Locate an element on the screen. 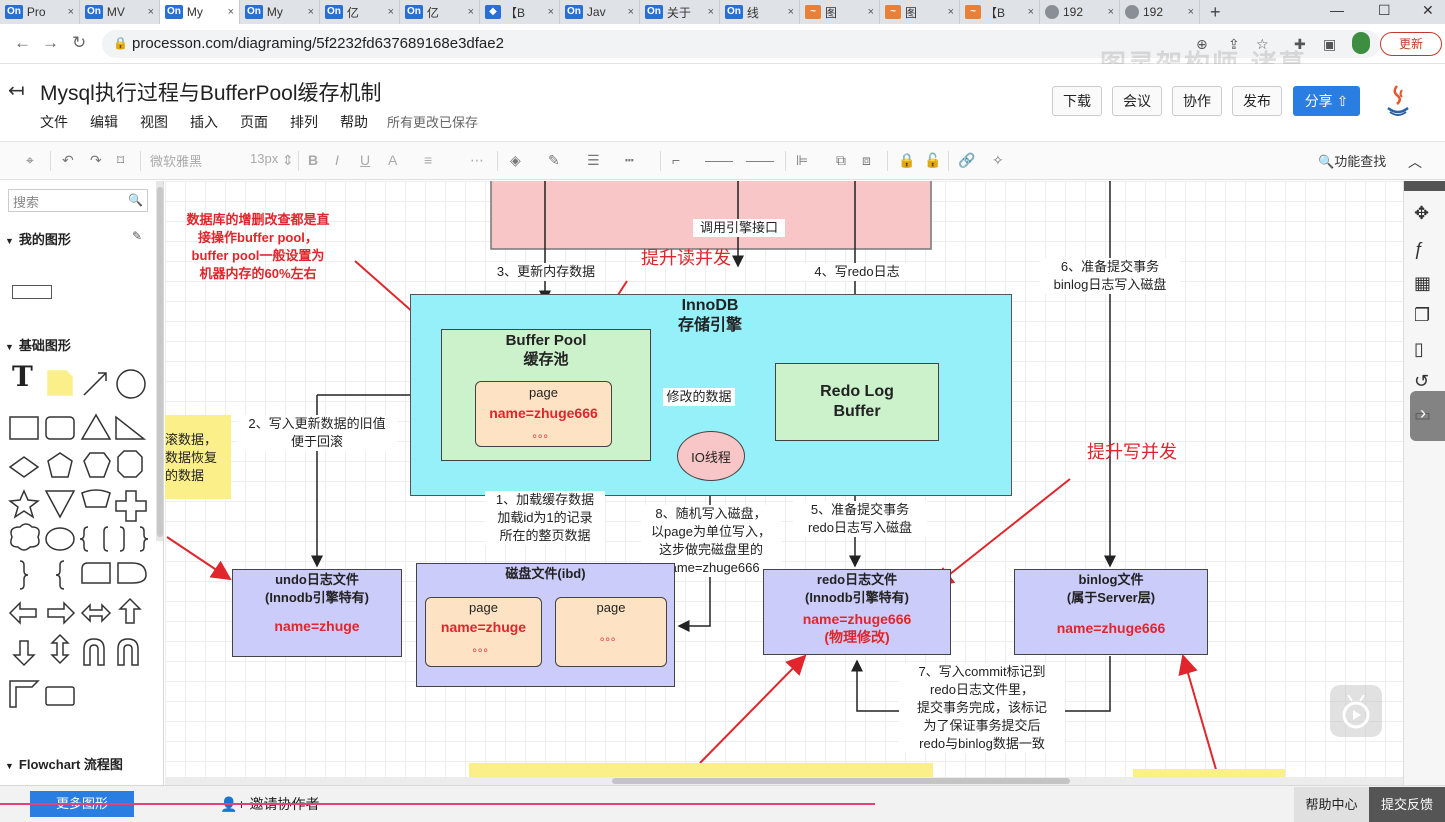 The height and width of the screenshot is (822, 1445). horizontal-scroll-thumb is located at coordinates (841, 781).